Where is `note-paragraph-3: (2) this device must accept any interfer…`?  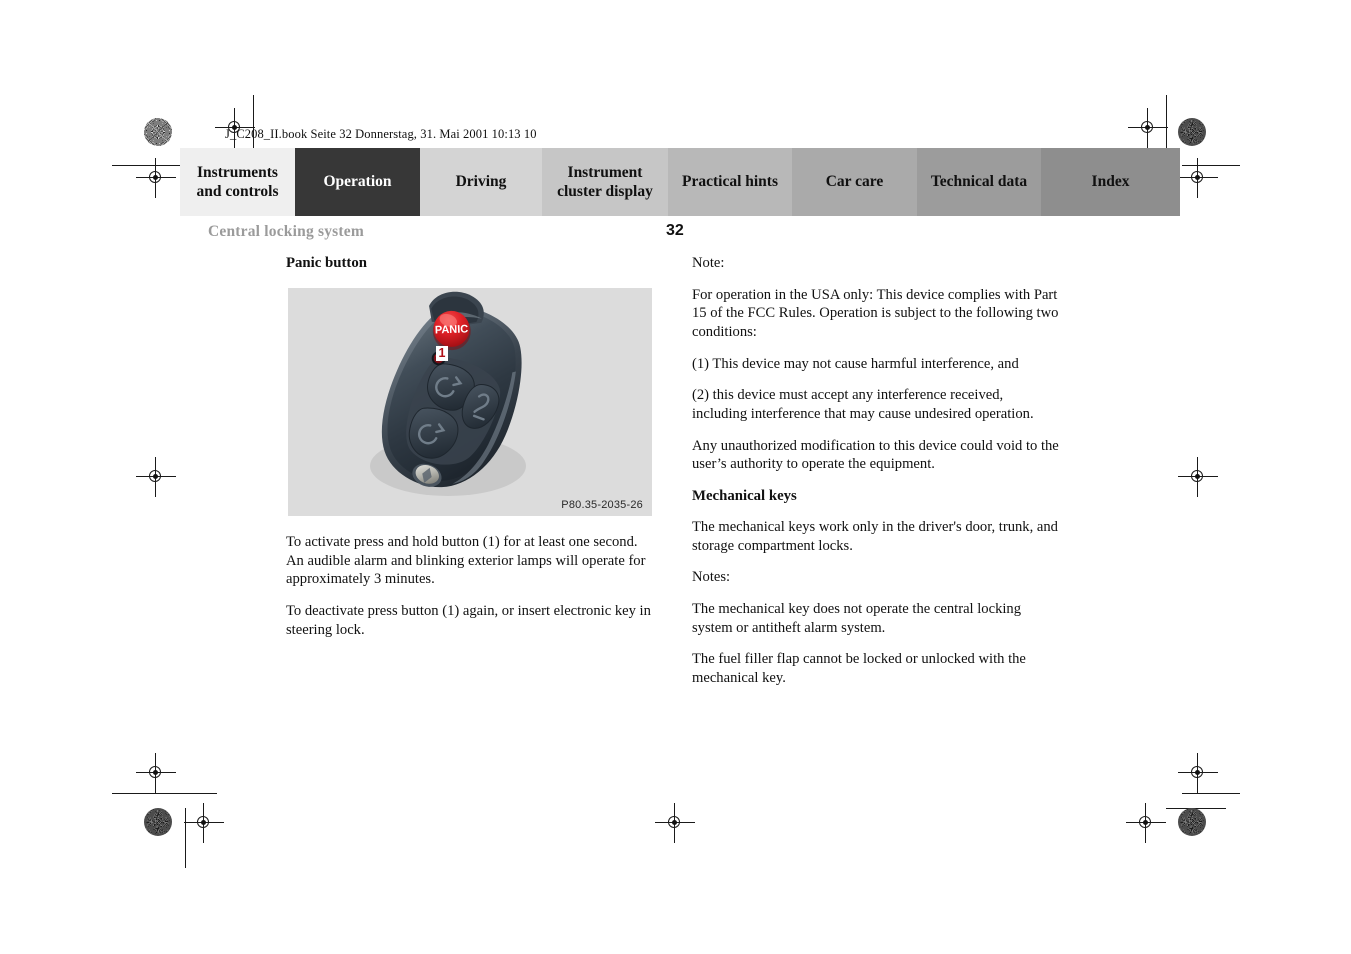
note-paragraph-3: (2) this device must accept any interfer… is located at coordinates (863, 405).